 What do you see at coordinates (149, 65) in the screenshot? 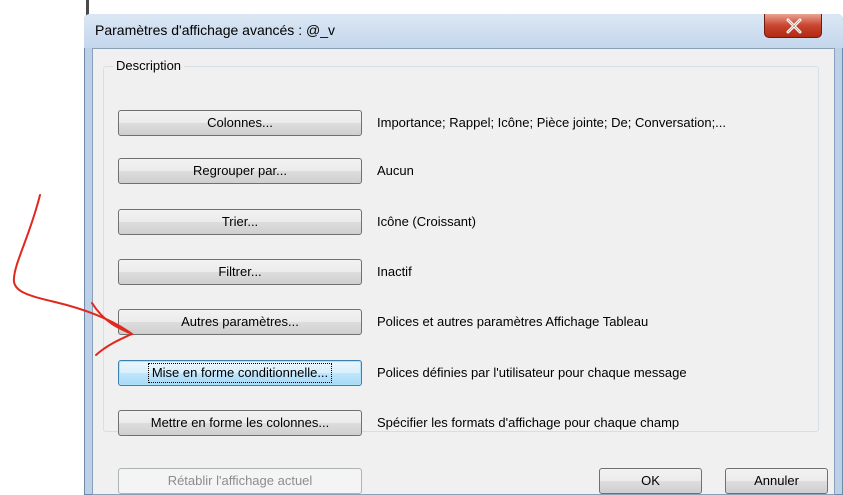
I see `group-label-description: Description` at bounding box center [149, 65].